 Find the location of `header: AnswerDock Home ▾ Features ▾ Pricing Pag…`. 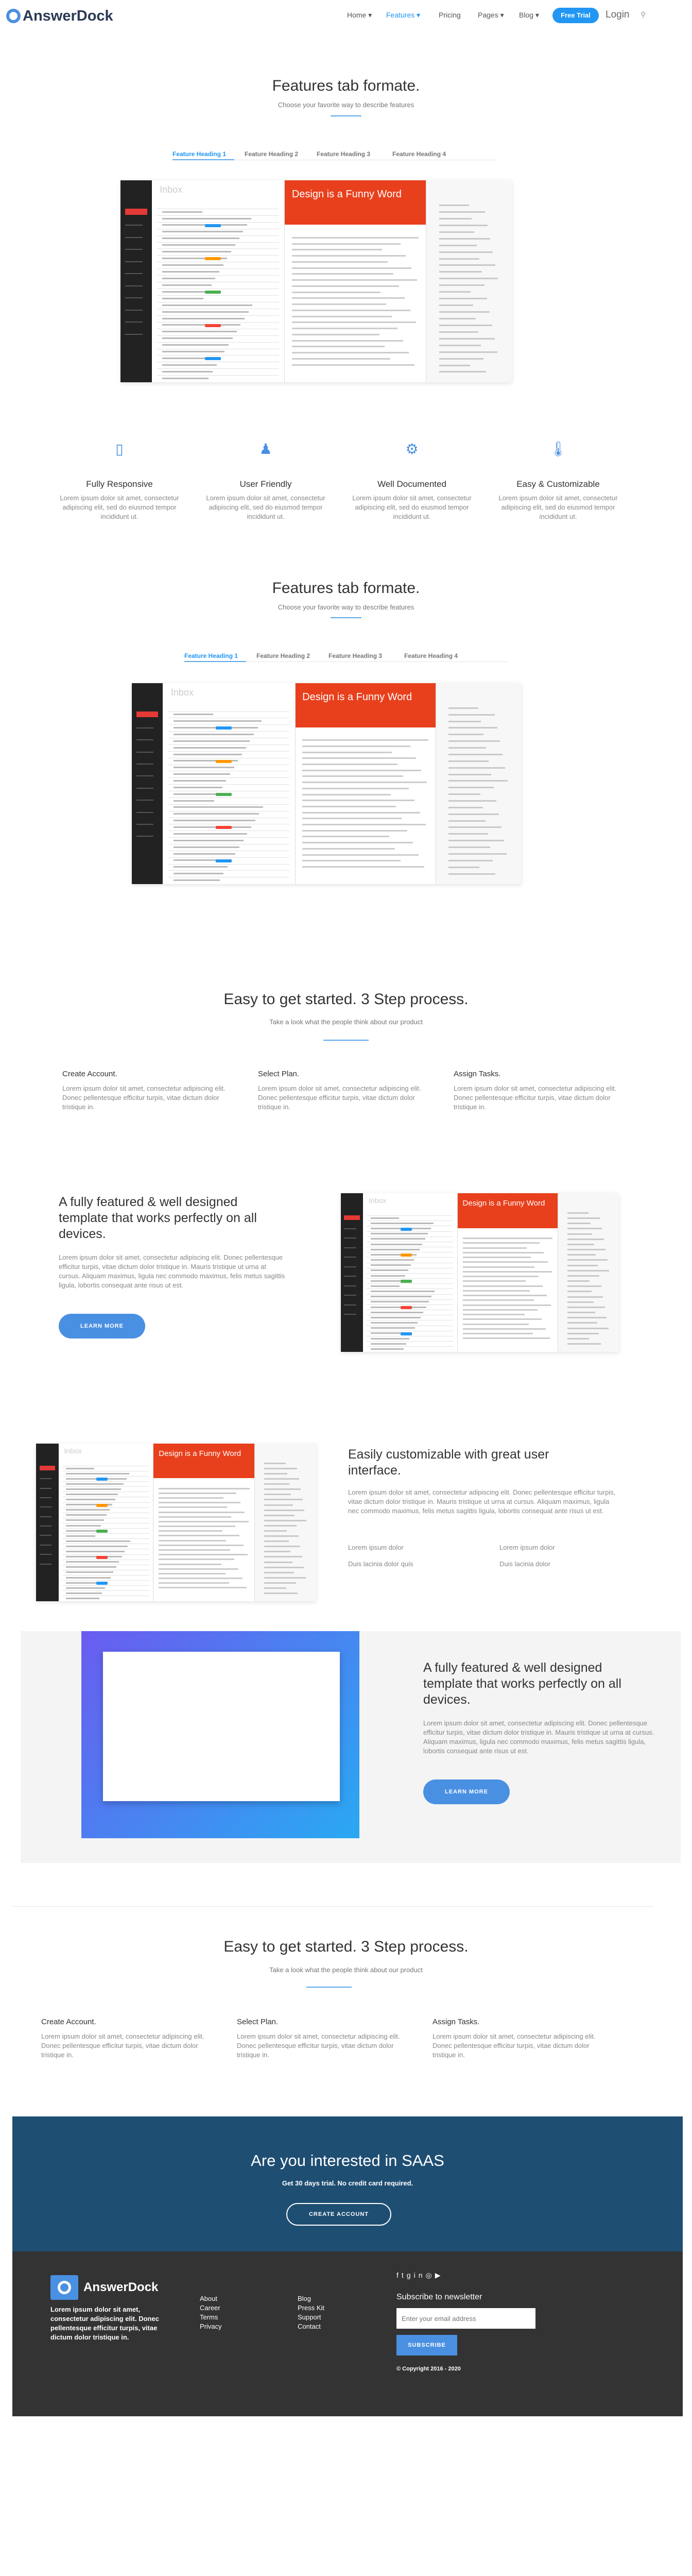

header: AnswerDock Home ▾ Features ▾ Pricing Pag… is located at coordinates (346, 16).